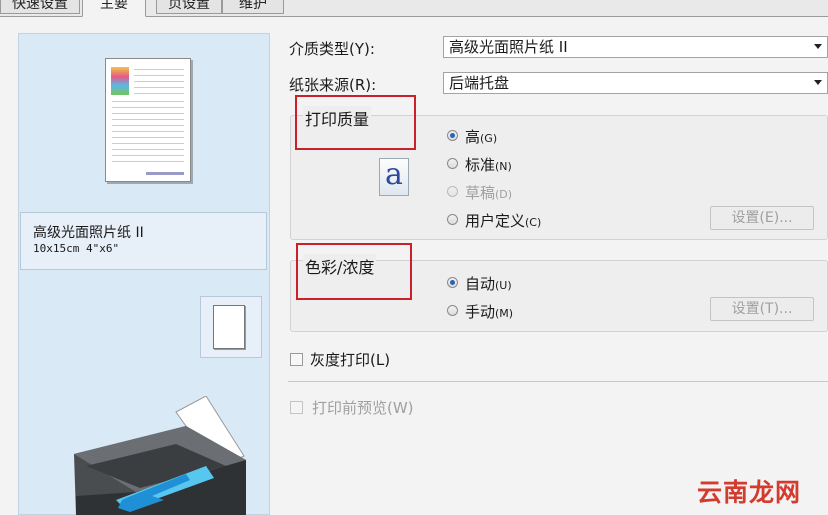  Describe the element at coordinates (160, 455) in the screenshot. I see `printer-icon` at that location.